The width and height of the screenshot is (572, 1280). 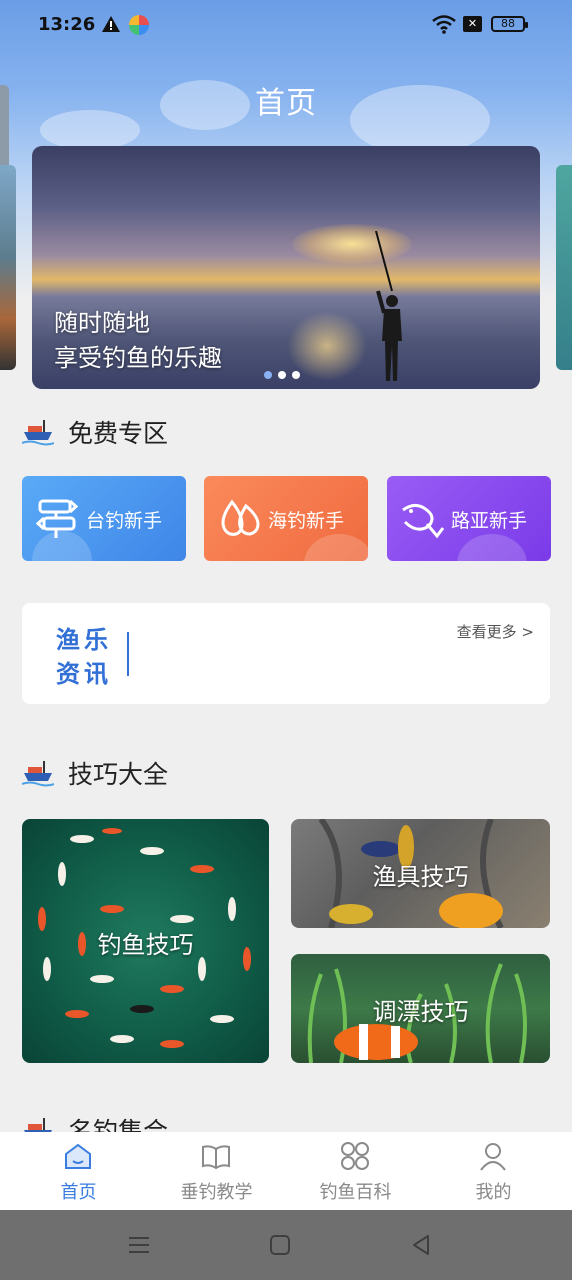 What do you see at coordinates (118, 774) in the screenshot?
I see `section-title: 技巧大全` at bounding box center [118, 774].